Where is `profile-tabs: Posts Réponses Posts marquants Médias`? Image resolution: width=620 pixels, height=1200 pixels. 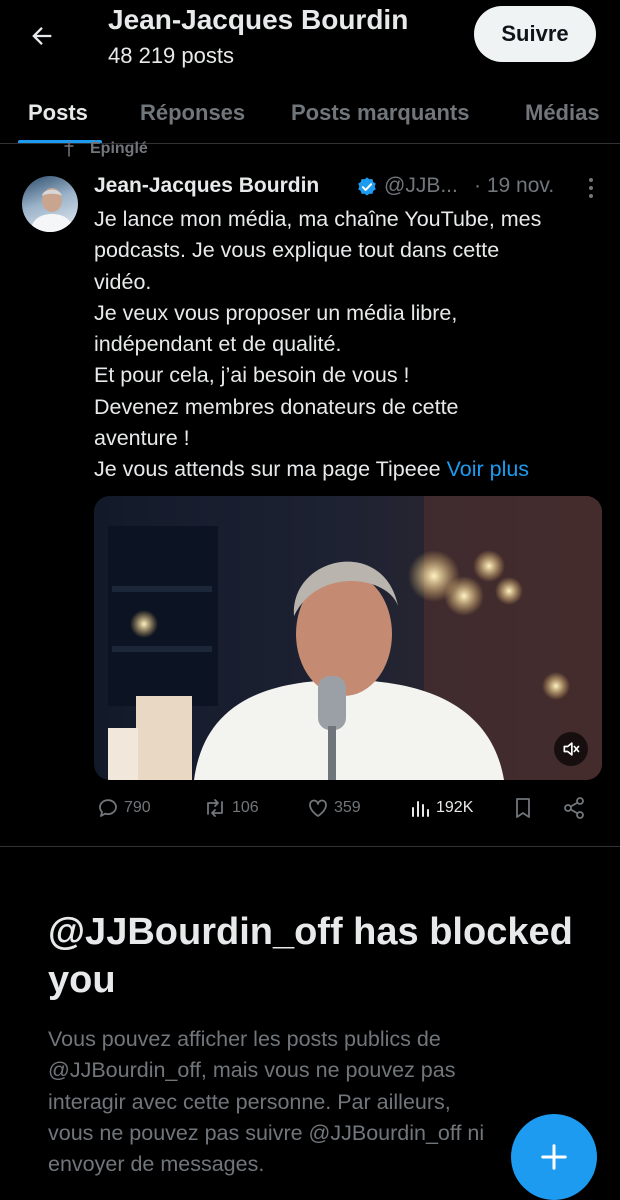
profile-tabs: Posts Réponses Posts marquants Médias is located at coordinates (310, 116).